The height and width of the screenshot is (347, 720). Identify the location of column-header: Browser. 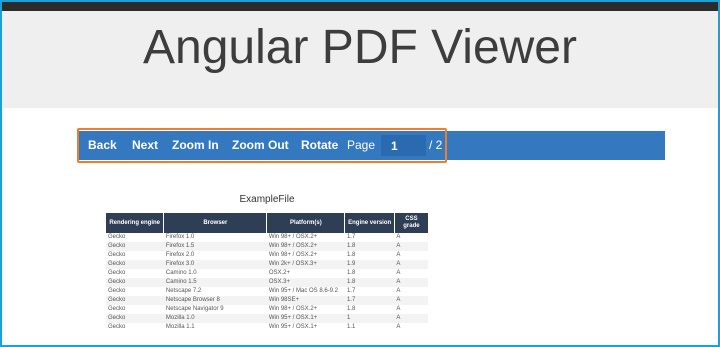
(215, 223).